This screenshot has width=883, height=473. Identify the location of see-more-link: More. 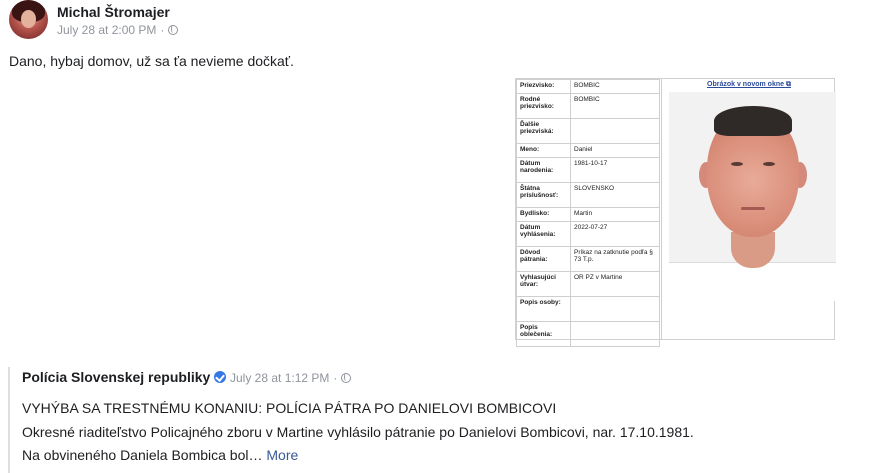
(282, 455).